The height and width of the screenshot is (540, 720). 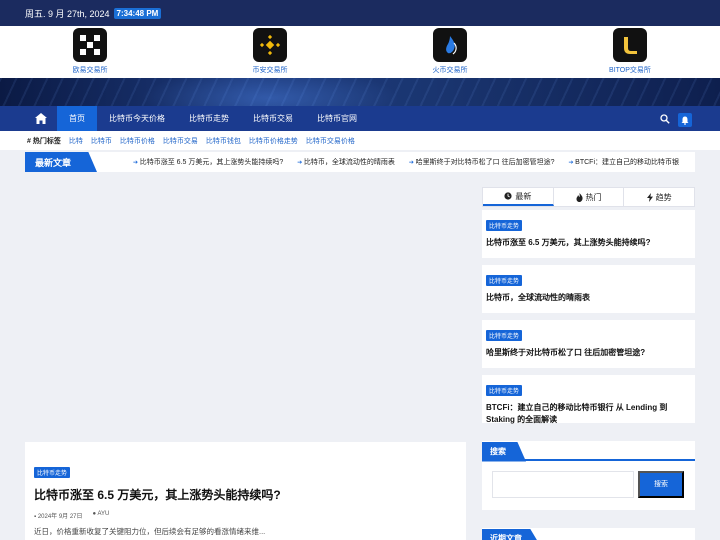 What do you see at coordinates (630, 70) in the screenshot?
I see `exchange-label: BITOP交易所` at bounding box center [630, 70].